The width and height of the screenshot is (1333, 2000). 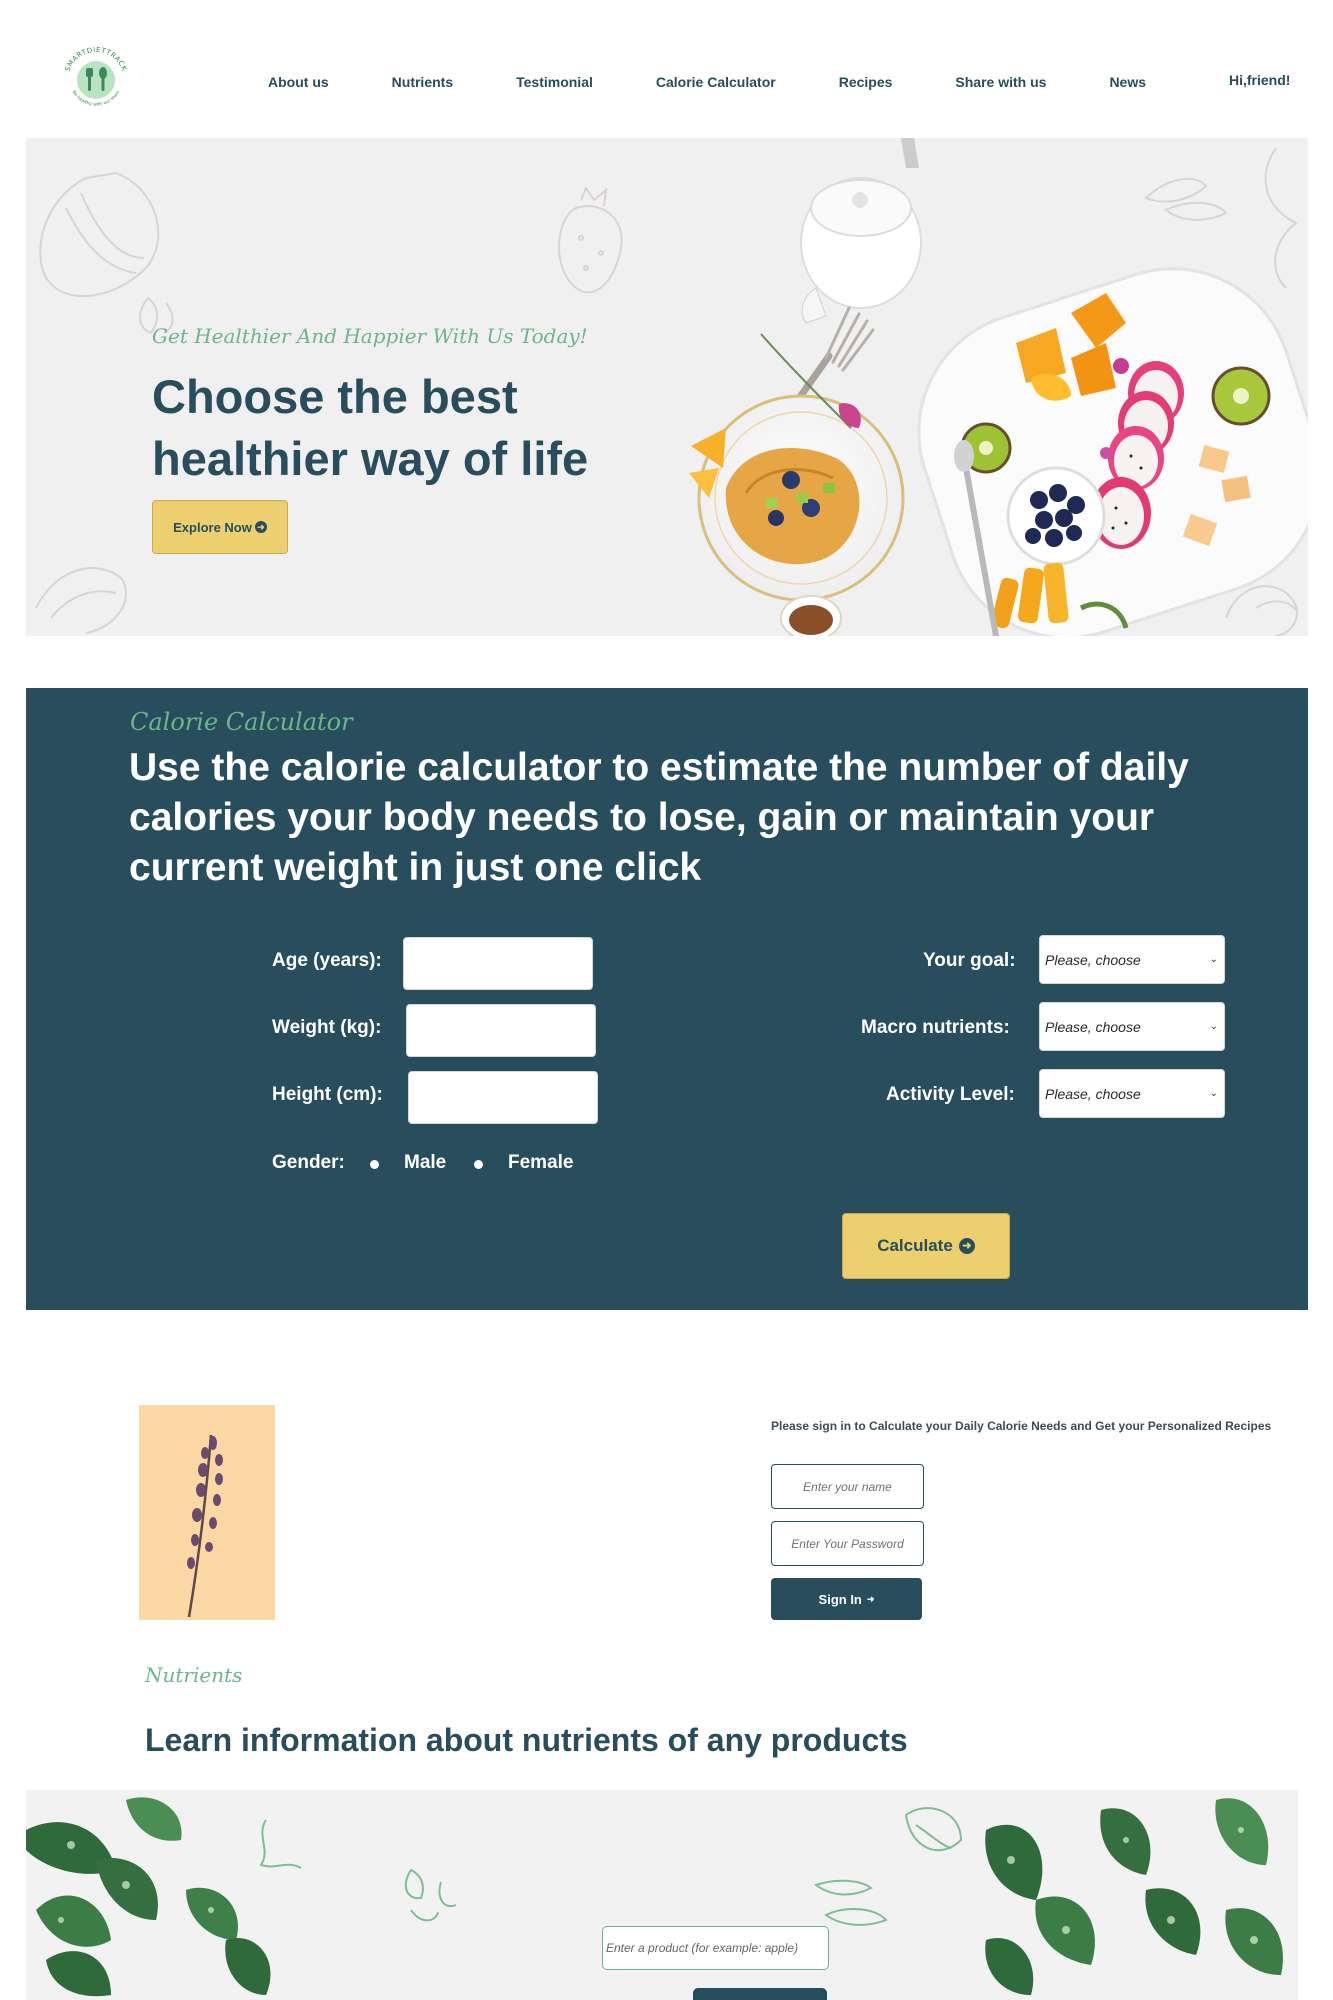 What do you see at coordinates (478, 1164) in the screenshot?
I see `gender-female-radio` at bounding box center [478, 1164].